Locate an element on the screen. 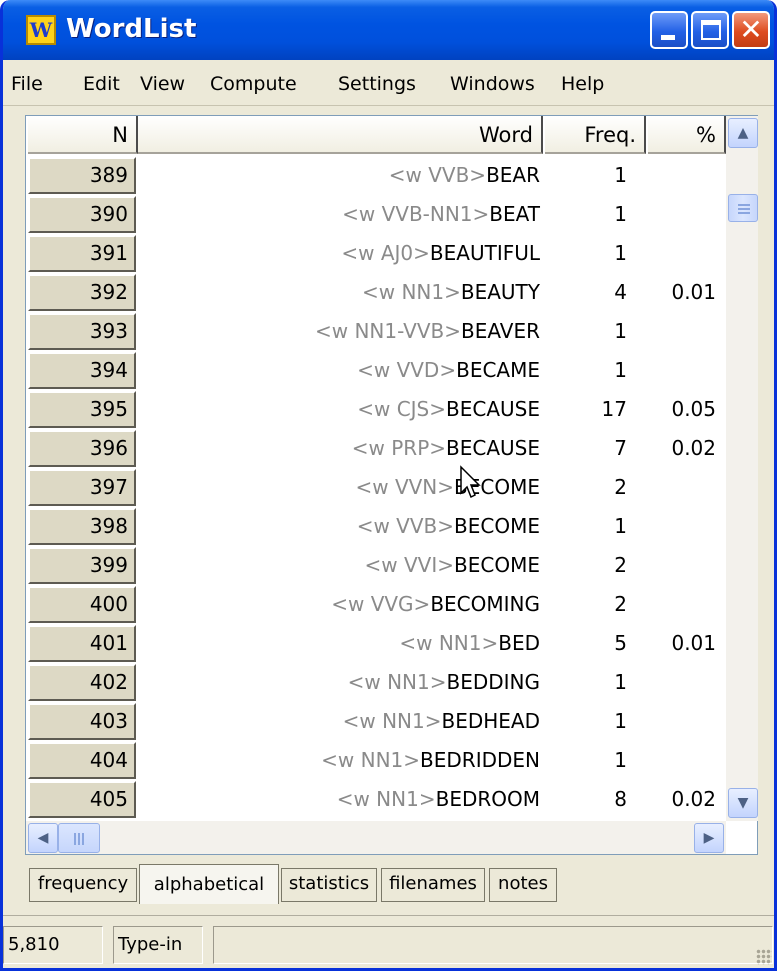 The width and height of the screenshot is (777, 971). table-row: 397 <w VVN>BECOME 2 is located at coordinates (376, 487).